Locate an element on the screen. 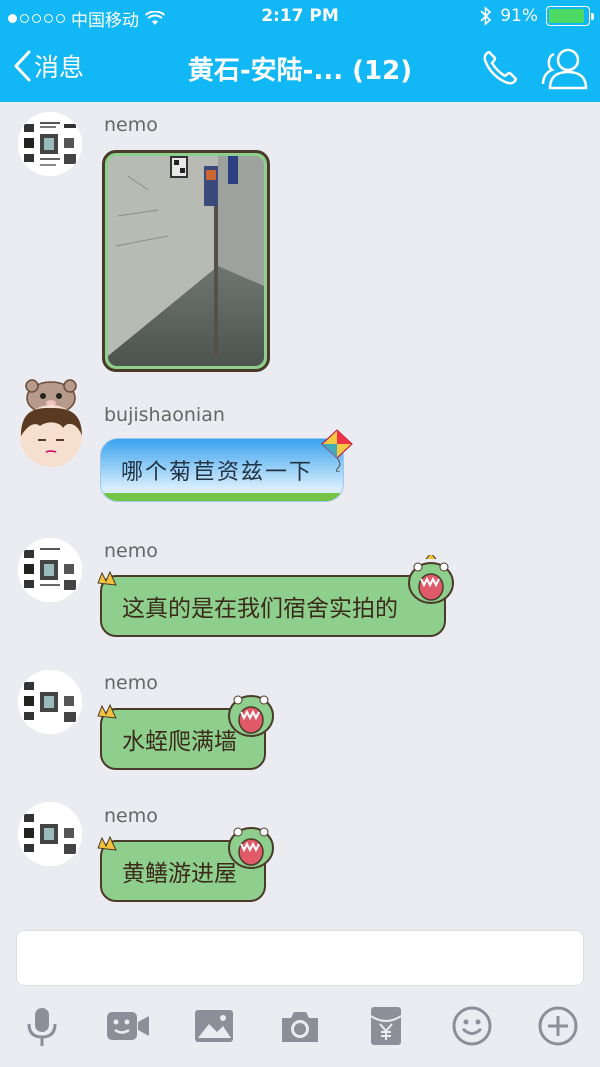  message-input is located at coordinates (300, 958).